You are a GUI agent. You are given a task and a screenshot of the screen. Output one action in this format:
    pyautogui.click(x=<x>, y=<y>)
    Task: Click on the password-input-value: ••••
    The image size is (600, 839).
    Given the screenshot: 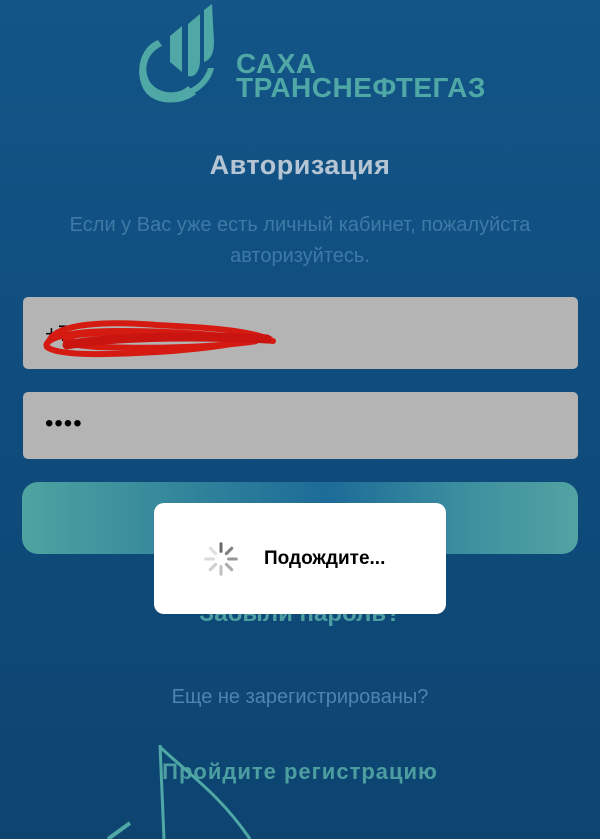 What is the action you would take?
    pyautogui.click(x=64, y=423)
    